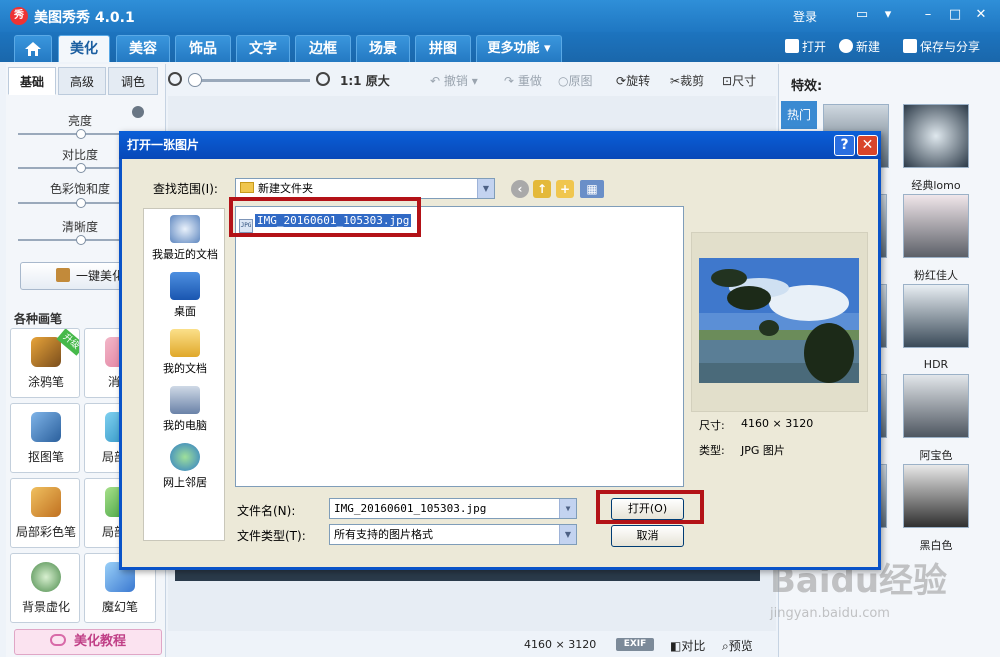  What do you see at coordinates (519, 48) in the screenshot?
I see `tab-more-functions: 更多功能 ▾` at bounding box center [519, 48].